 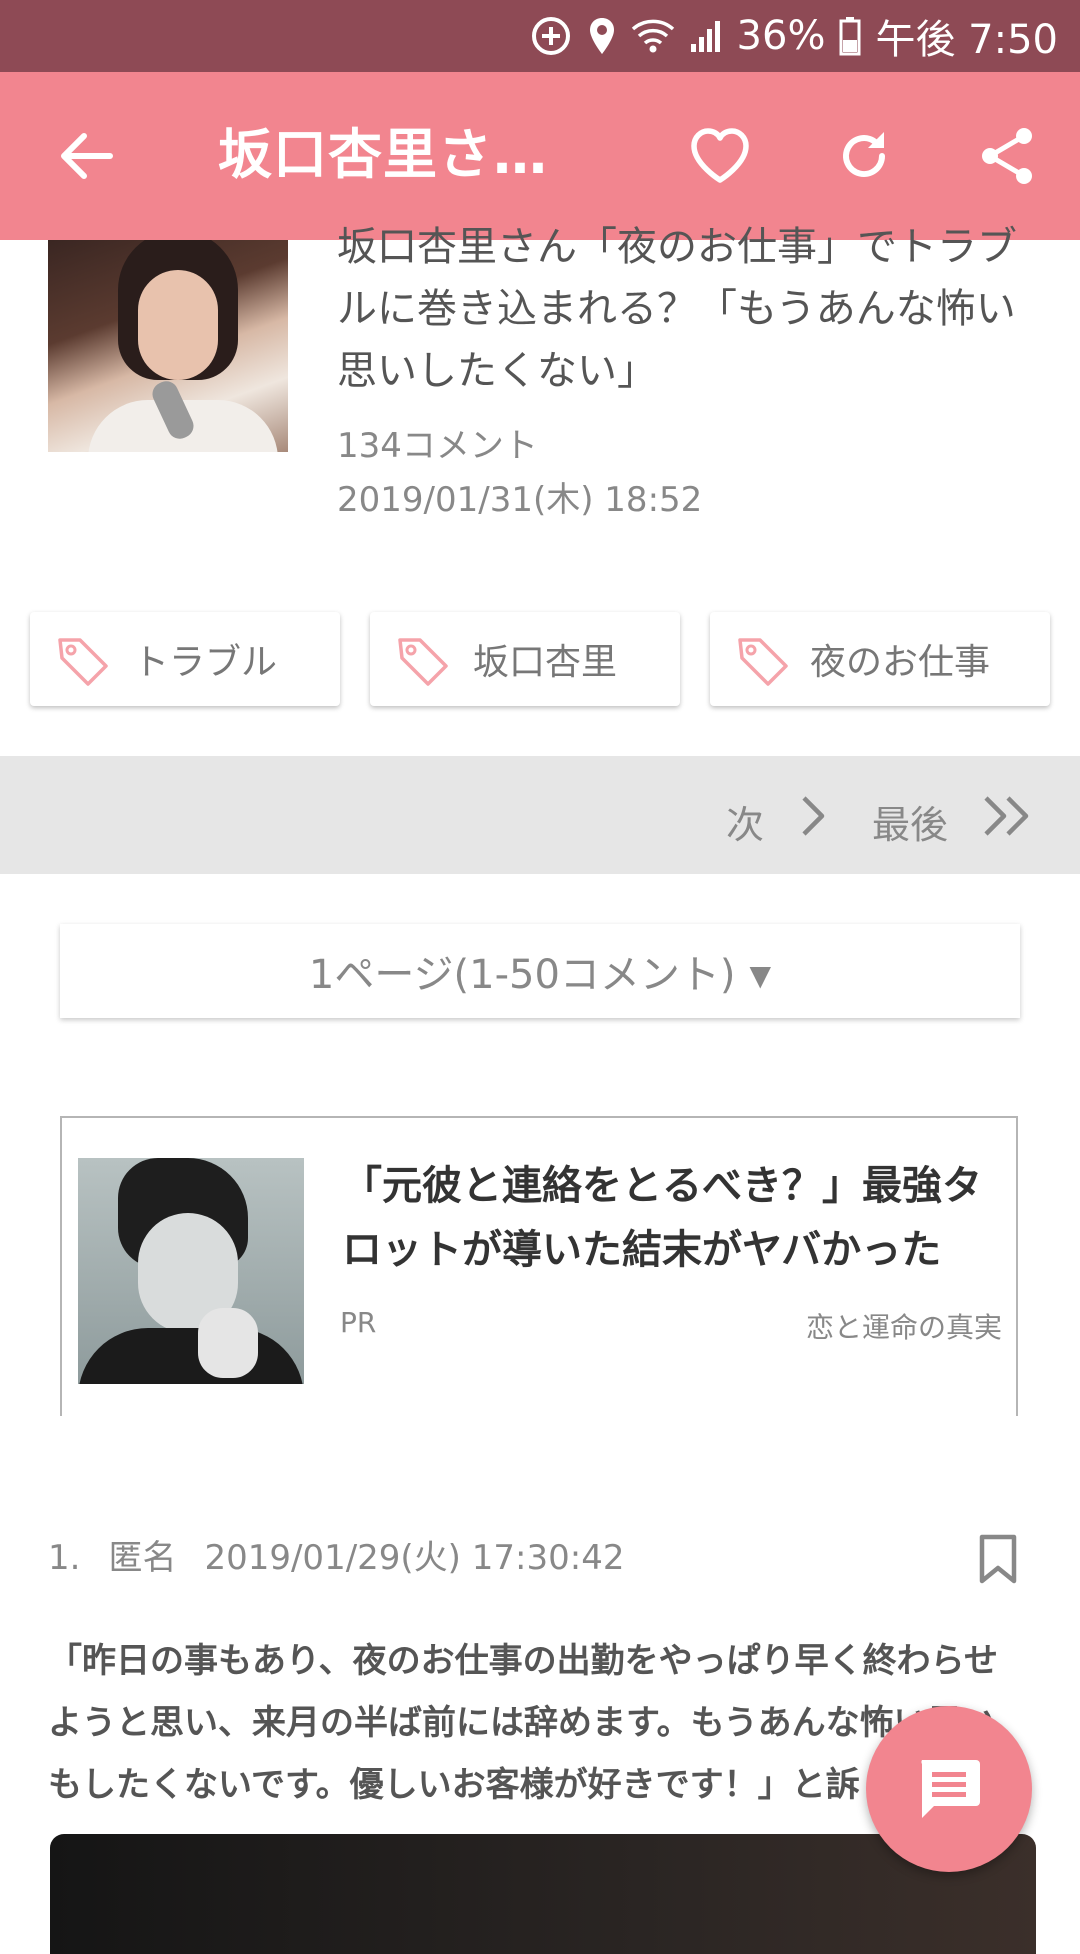 What do you see at coordinates (706, 36) in the screenshot?
I see `signal-icon` at bounding box center [706, 36].